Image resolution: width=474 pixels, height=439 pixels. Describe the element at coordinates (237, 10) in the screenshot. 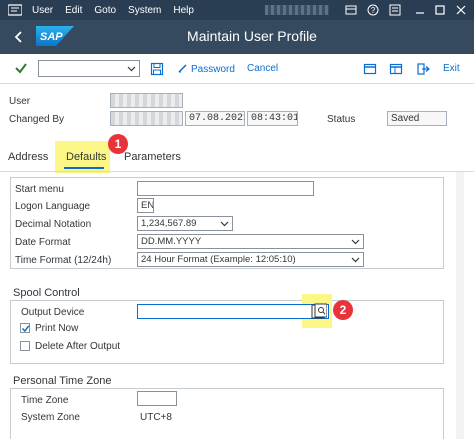

I see `menu-bar: User Edit Goto System Help ?` at that location.